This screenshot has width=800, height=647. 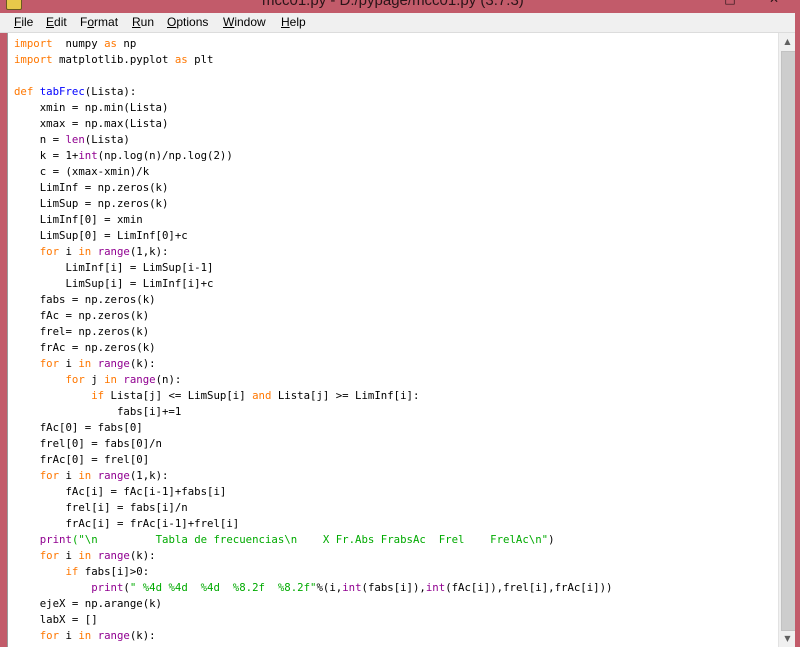 What do you see at coordinates (313, 412) in the screenshot?
I see `code-line: fabs[i]+=1` at bounding box center [313, 412].